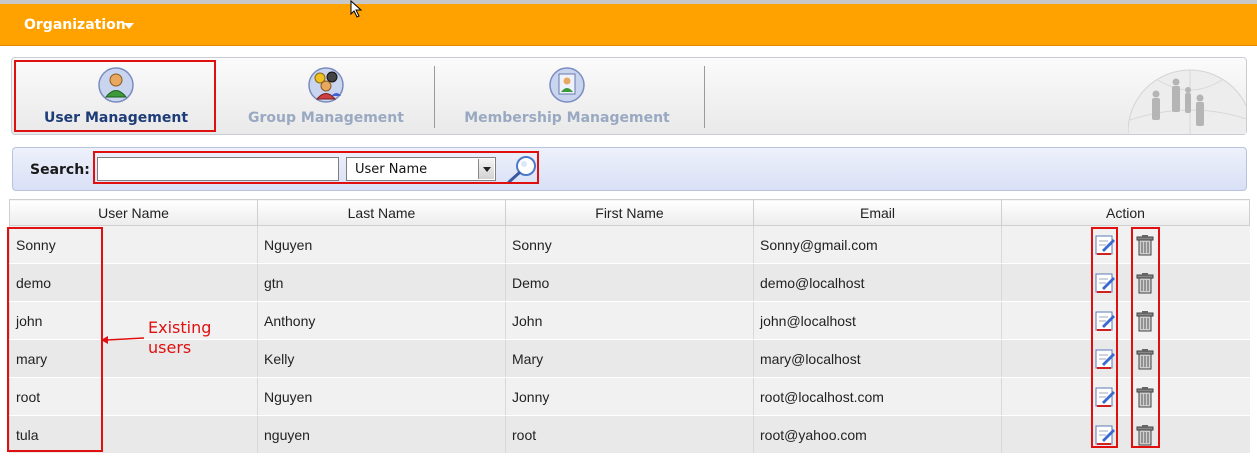 This screenshot has width=1257, height=465. I want to click on search-label: Search:, so click(60, 170).